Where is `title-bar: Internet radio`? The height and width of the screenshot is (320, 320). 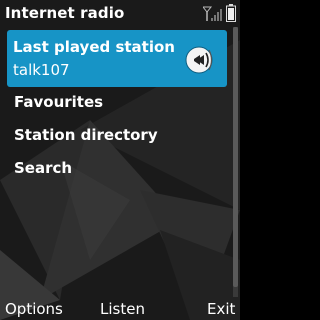 title-bar: Internet radio is located at coordinates (120, 13).